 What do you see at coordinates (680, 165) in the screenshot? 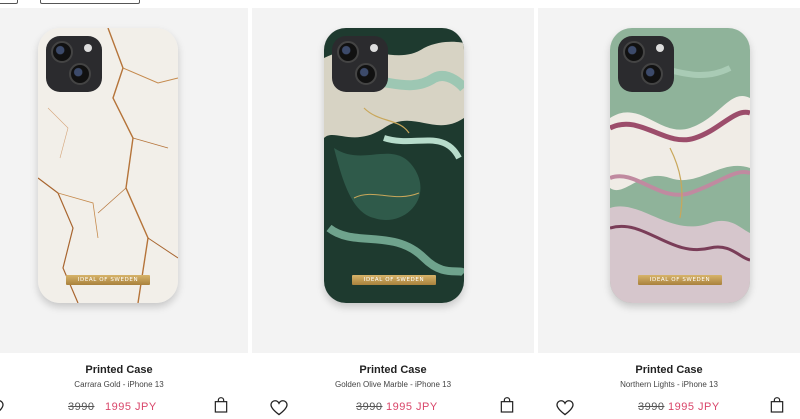
I see `product-image-northern-lights: IDEAL OF SWEDEN` at bounding box center [680, 165].